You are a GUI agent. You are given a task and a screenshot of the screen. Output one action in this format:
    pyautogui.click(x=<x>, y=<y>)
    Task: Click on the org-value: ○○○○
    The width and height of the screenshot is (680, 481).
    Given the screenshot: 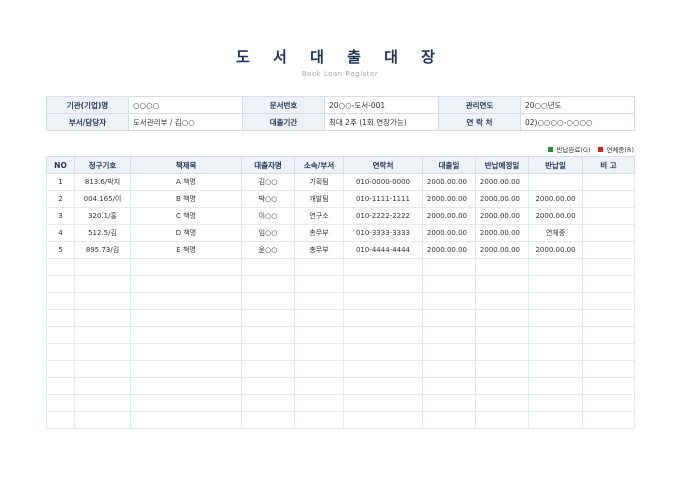 What is the action you would take?
    pyautogui.click(x=185, y=105)
    